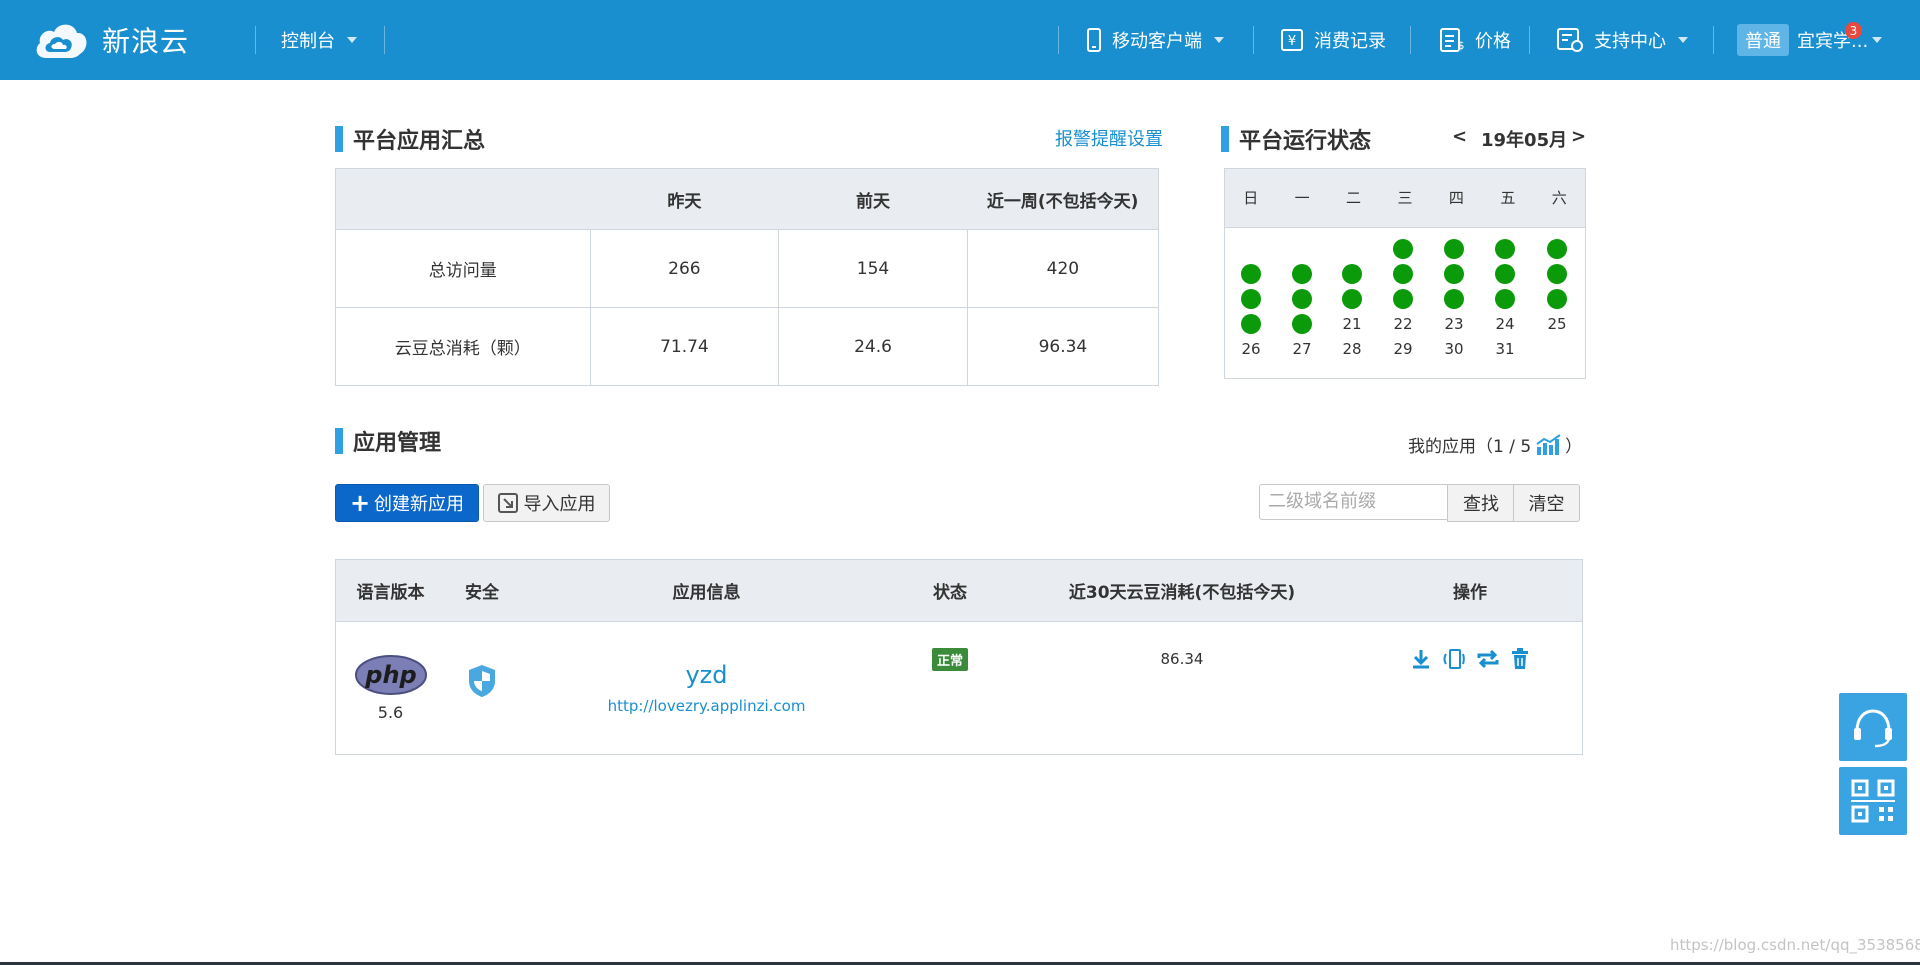 The width and height of the screenshot is (1920, 965). What do you see at coordinates (308, 41) in the screenshot?
I see `console-label: 控制台` at bounding box center [308, 41].